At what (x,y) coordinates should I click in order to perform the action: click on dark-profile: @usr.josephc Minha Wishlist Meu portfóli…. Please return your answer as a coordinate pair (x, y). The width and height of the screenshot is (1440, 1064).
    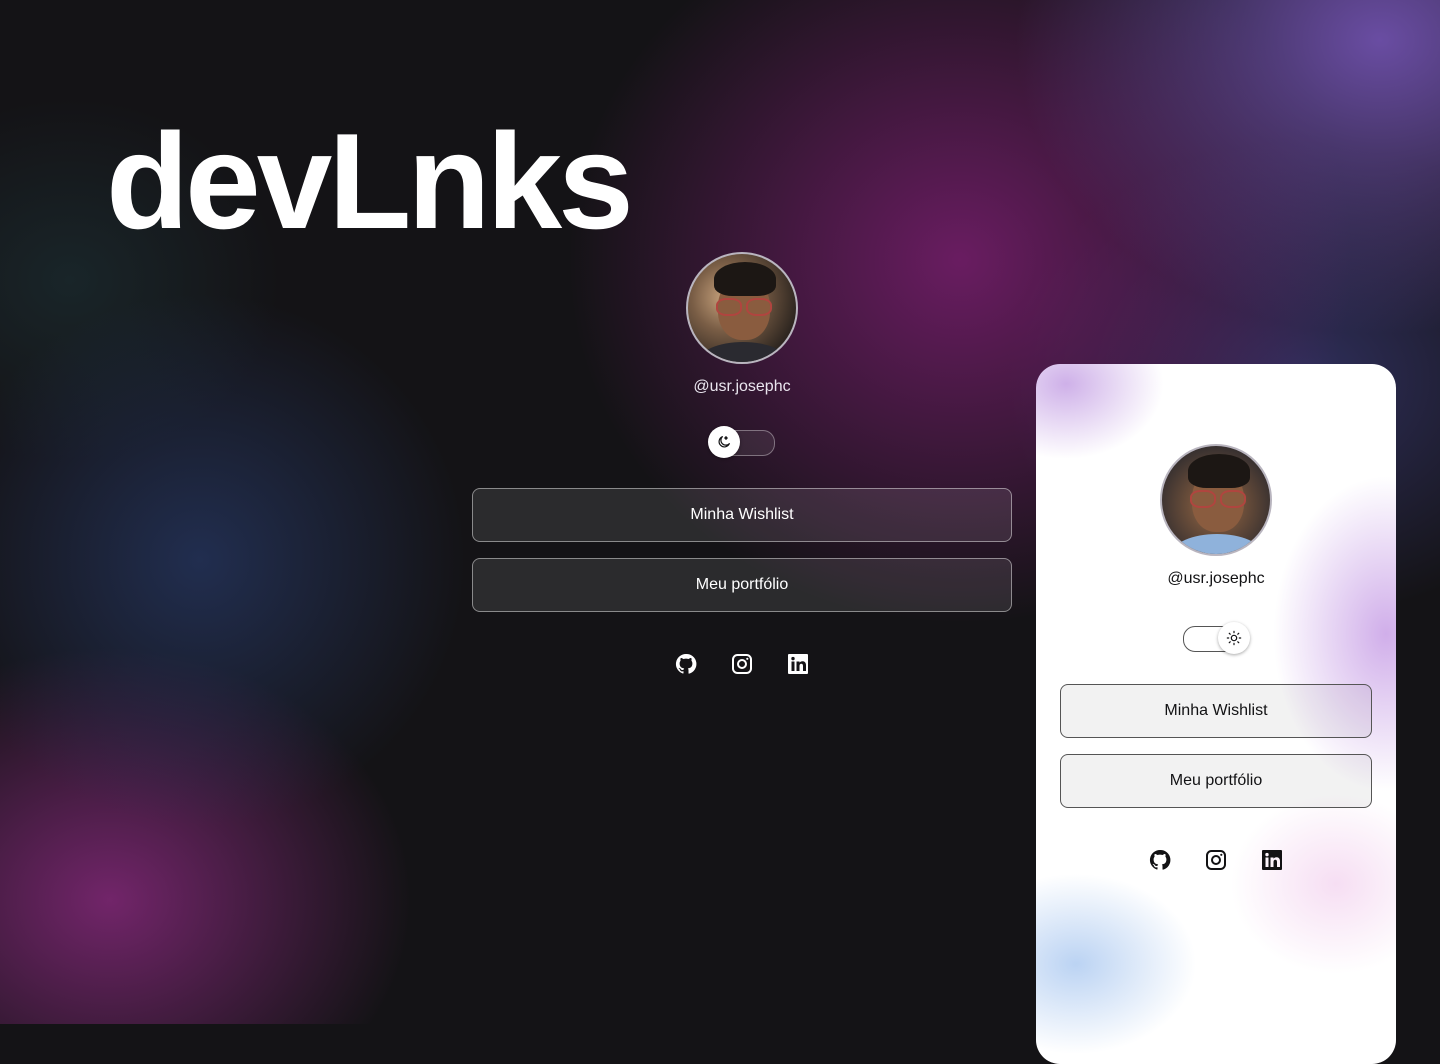
    Looking at the image, I should click on (742, 464).